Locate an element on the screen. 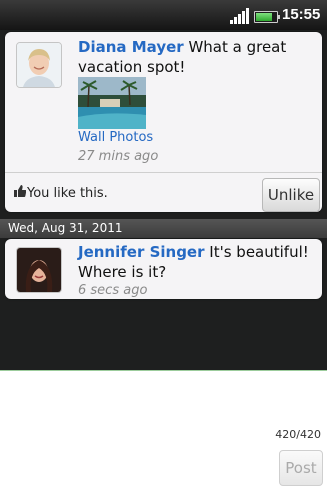 This screenshot has width=327, height=492. unlike-button: Unlike is located at coordinates (291, 195).